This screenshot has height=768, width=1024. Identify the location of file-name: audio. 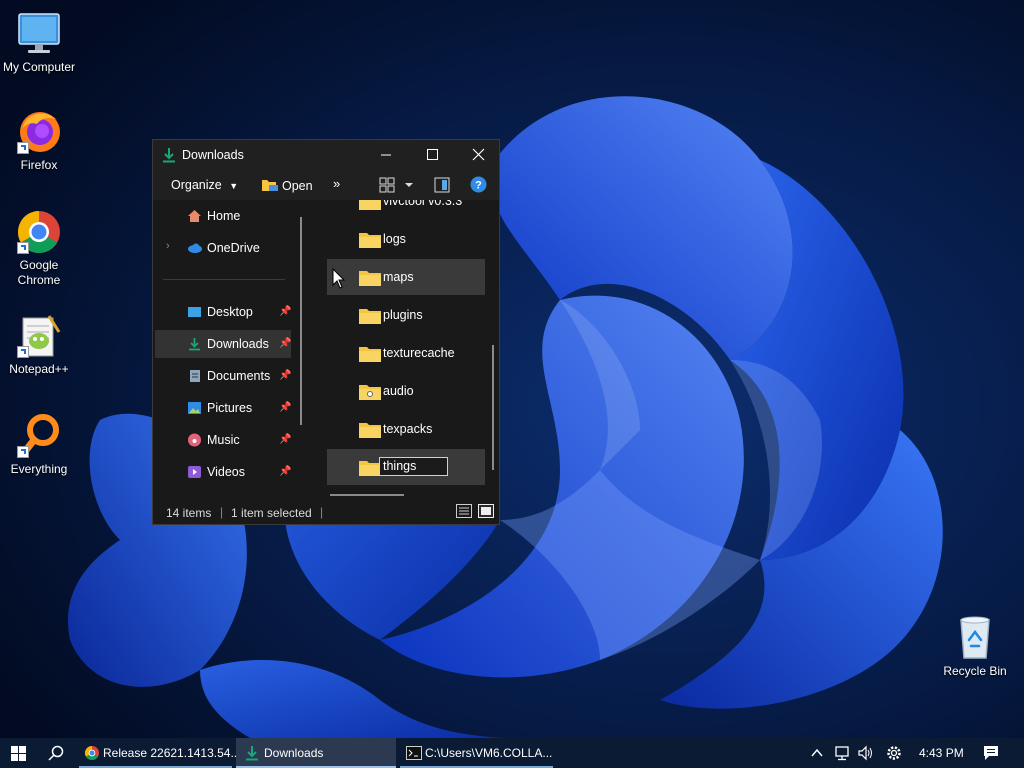
(398, 391).